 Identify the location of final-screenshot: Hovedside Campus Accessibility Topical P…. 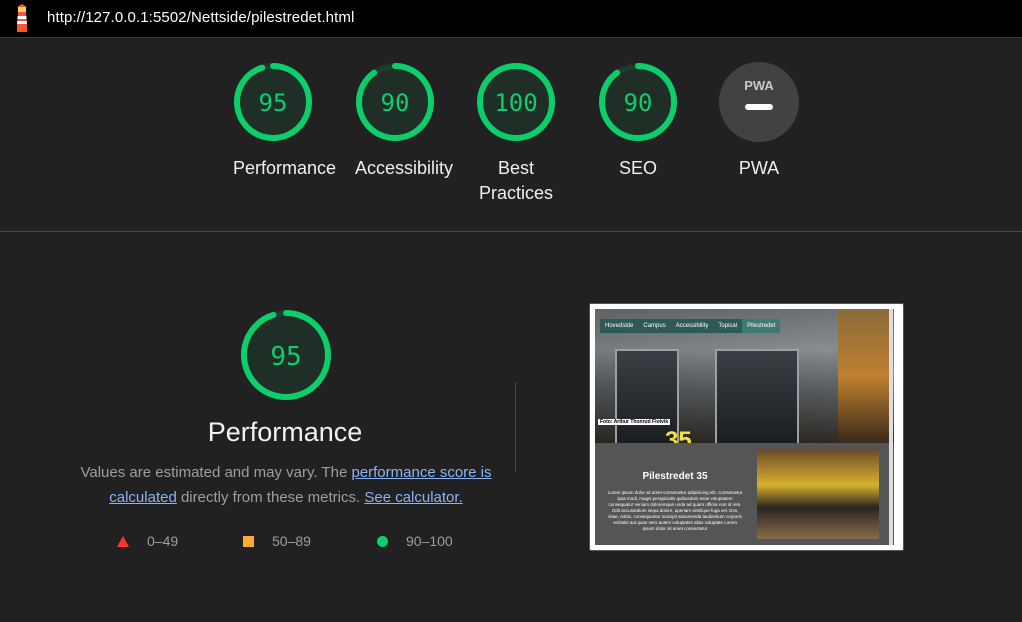
(746, 427).